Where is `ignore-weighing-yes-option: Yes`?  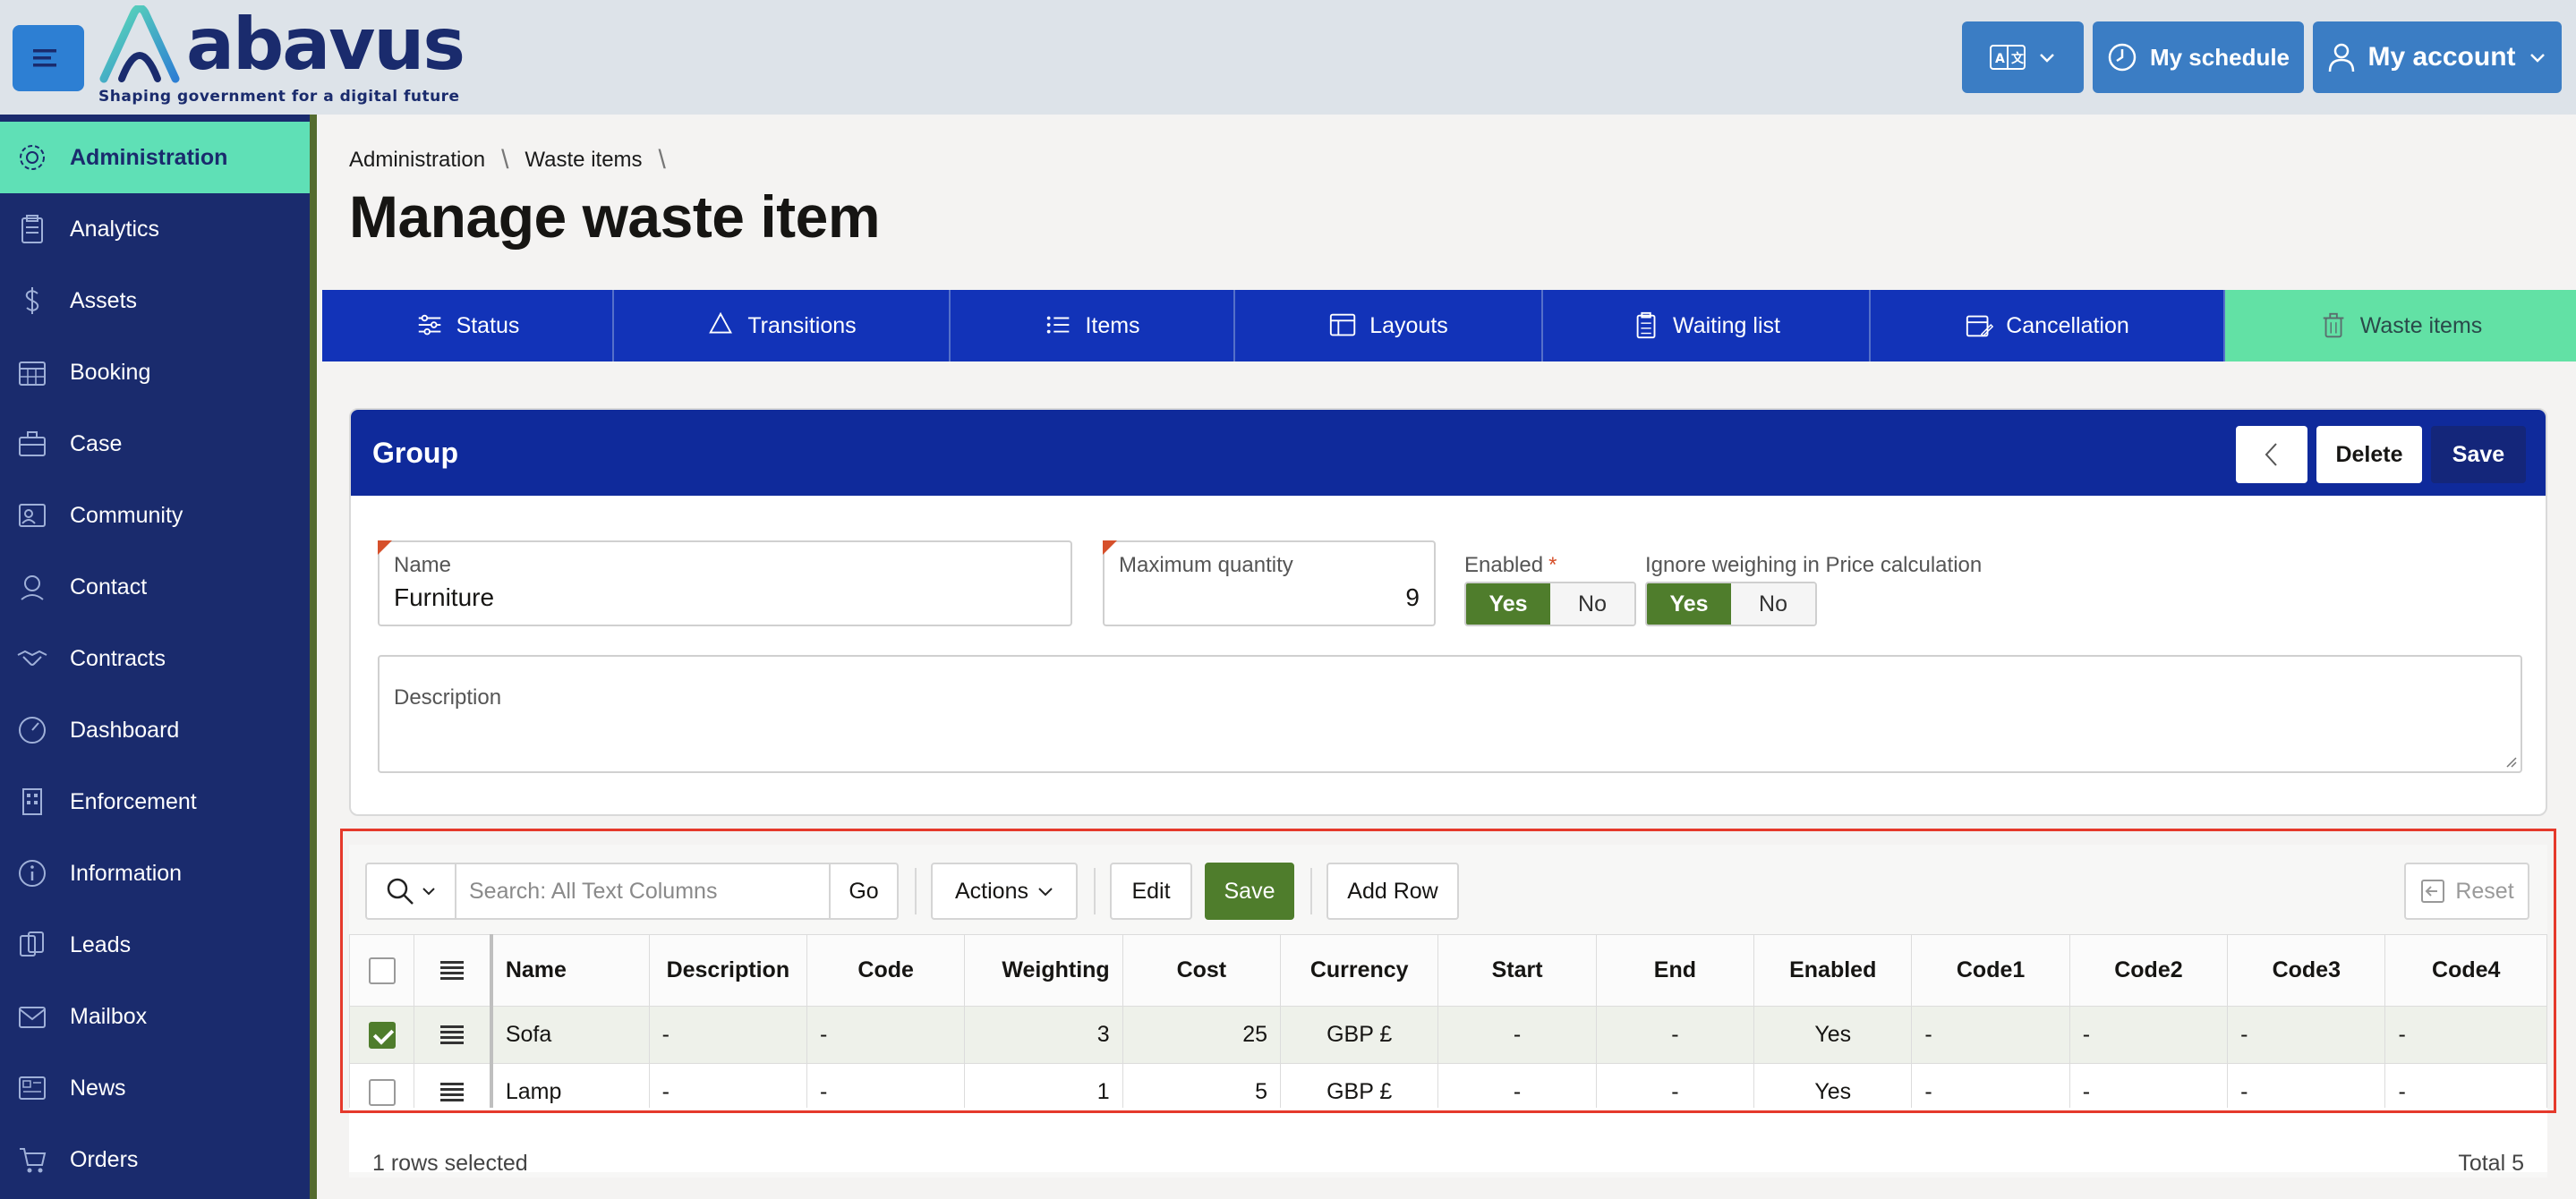 ignore-weighing-yes-option: Yes is located at coordinates (1689, 604).